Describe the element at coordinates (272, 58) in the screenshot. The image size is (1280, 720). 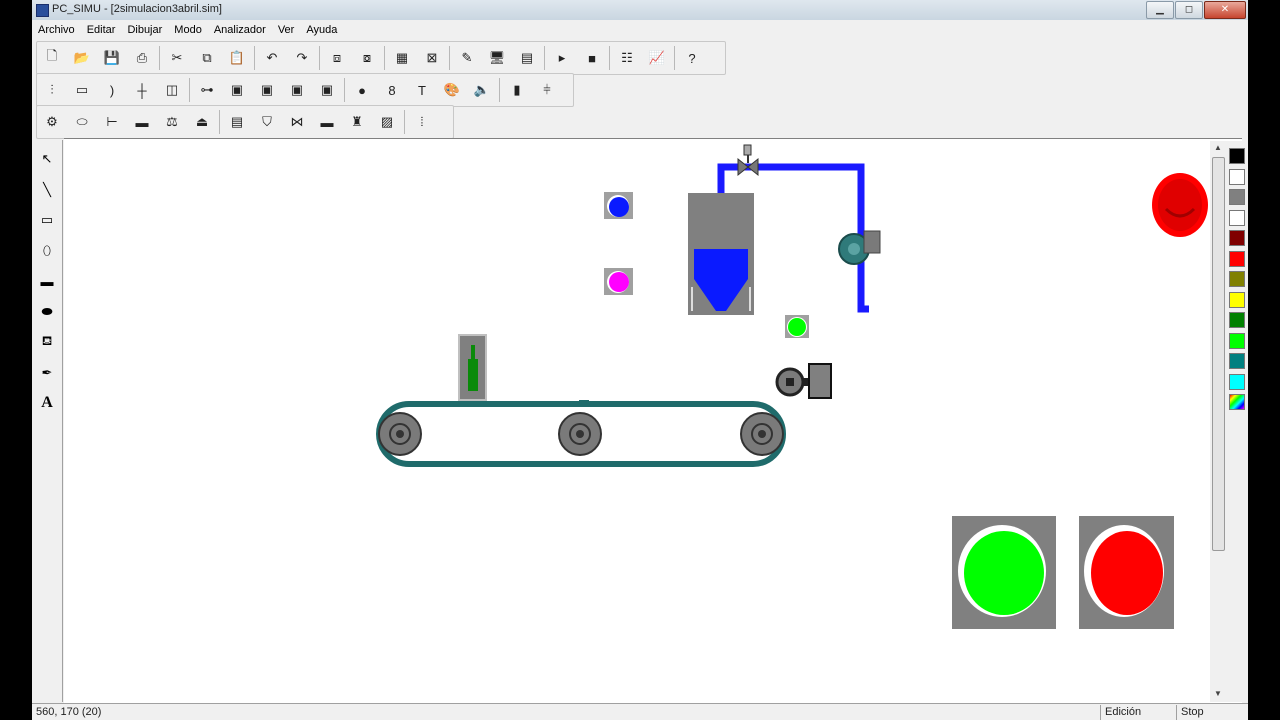
I see `undo-button: ↶` at that location.